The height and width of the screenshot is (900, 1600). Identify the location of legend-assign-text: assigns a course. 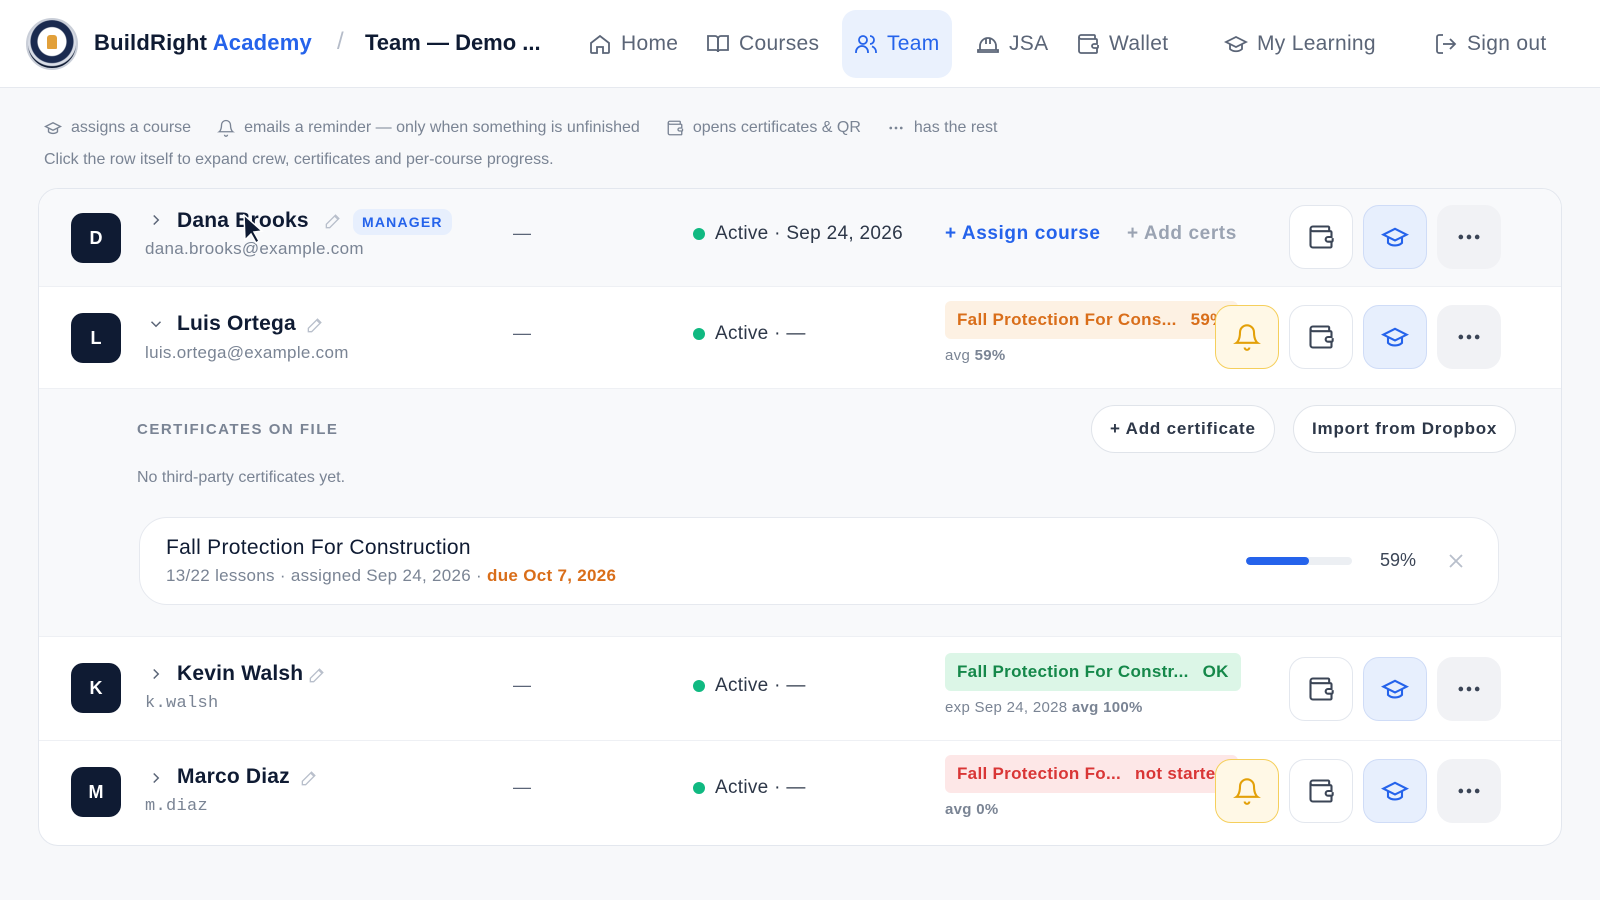
(131, 127).